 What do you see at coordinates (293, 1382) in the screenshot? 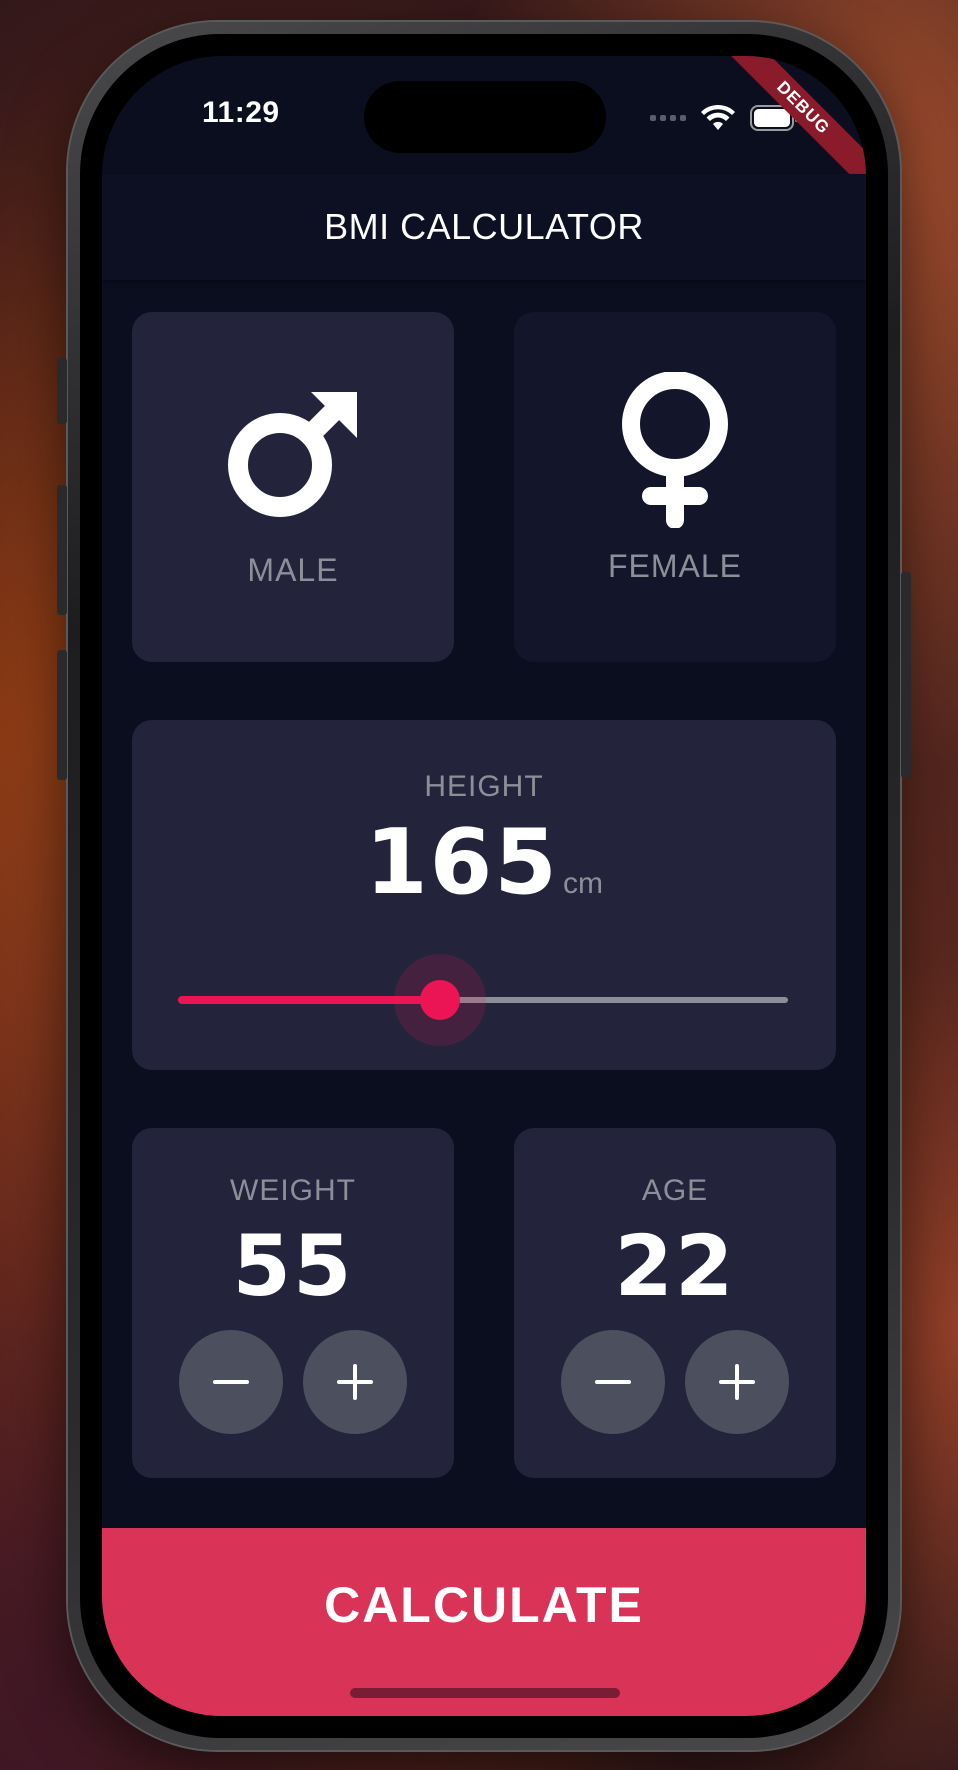
I see `weight-buttons` at bounding box center [293, 1382].